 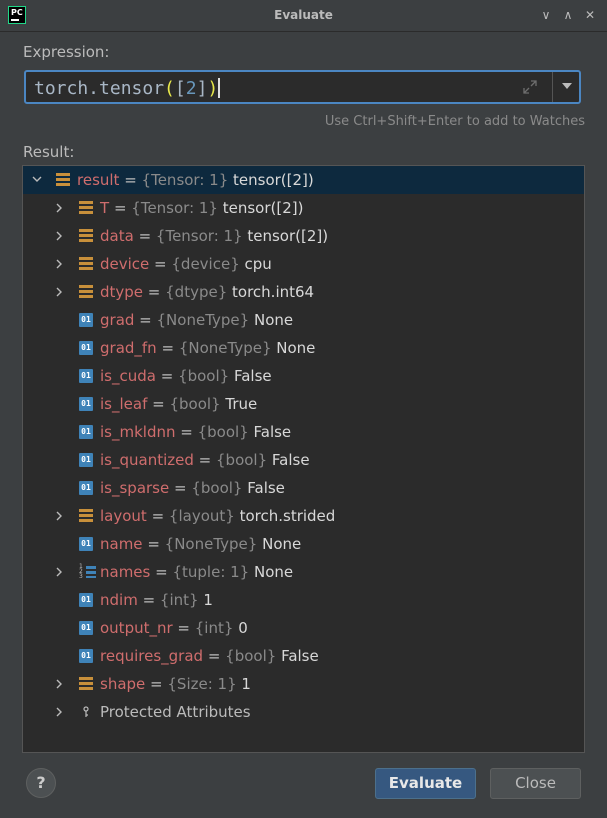 What do you see at coordinates (138, 432) in the screenshot?
I see `variable-name: is_mkldnn` at bounding box center [138, 432].